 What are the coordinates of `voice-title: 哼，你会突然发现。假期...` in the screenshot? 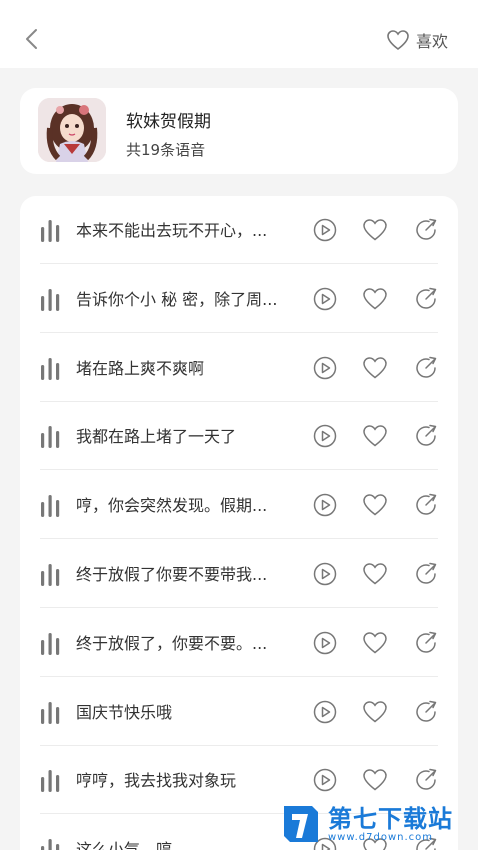 It's located at (172, 506).